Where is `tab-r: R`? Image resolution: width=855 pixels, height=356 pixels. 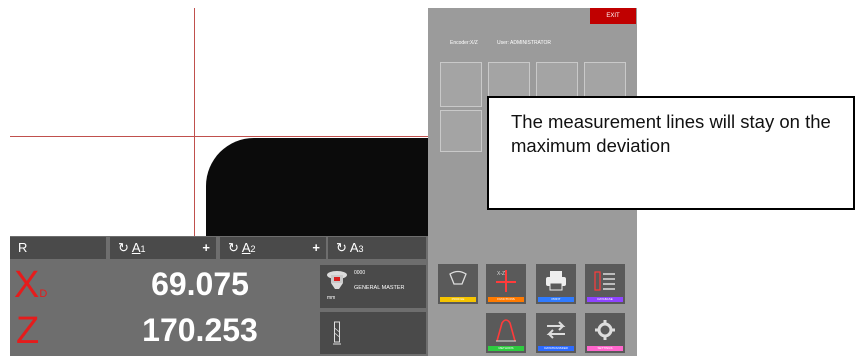
tab-r: R is located at coordinates (58, 248).